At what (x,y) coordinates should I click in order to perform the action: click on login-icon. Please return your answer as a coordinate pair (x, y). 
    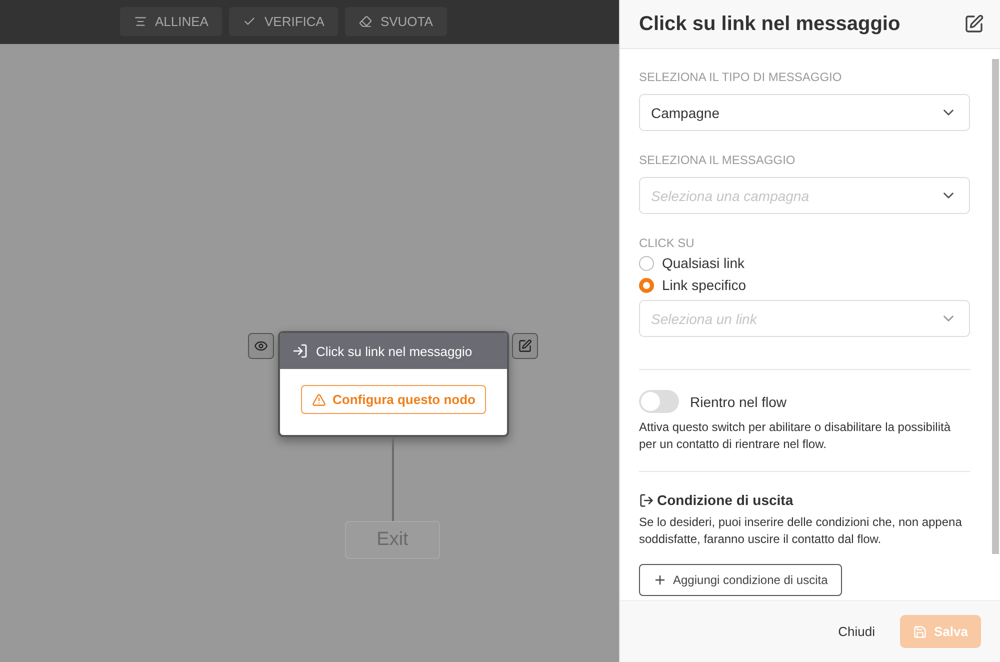
    Looking at the image, I should click on (300, 351).